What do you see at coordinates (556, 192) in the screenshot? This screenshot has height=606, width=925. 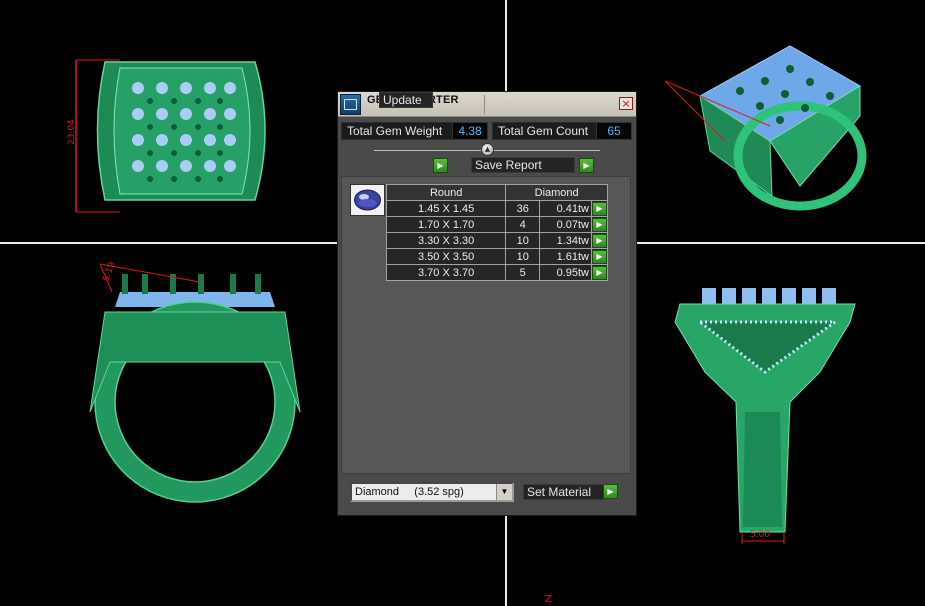 I see `column-header-diamond: Diamond` at bounding box center [556, 192].